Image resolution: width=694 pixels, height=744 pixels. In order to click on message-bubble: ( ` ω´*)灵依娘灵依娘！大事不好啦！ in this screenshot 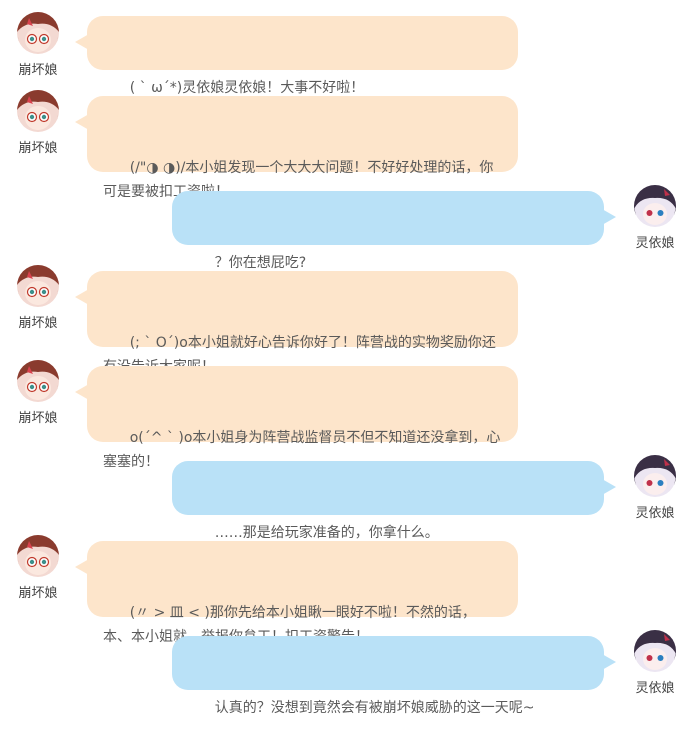, I will do `click(296, 56)`.